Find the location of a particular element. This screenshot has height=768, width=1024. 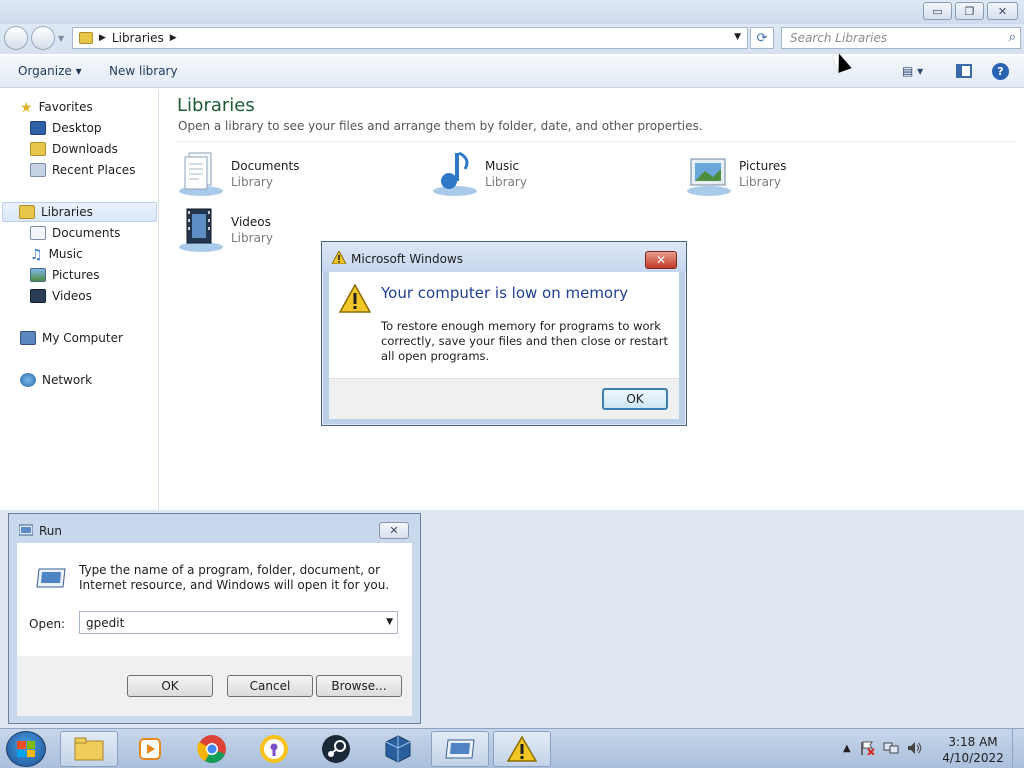

address-dropdown-icon: ▼ is located at coordinates (737, 37).